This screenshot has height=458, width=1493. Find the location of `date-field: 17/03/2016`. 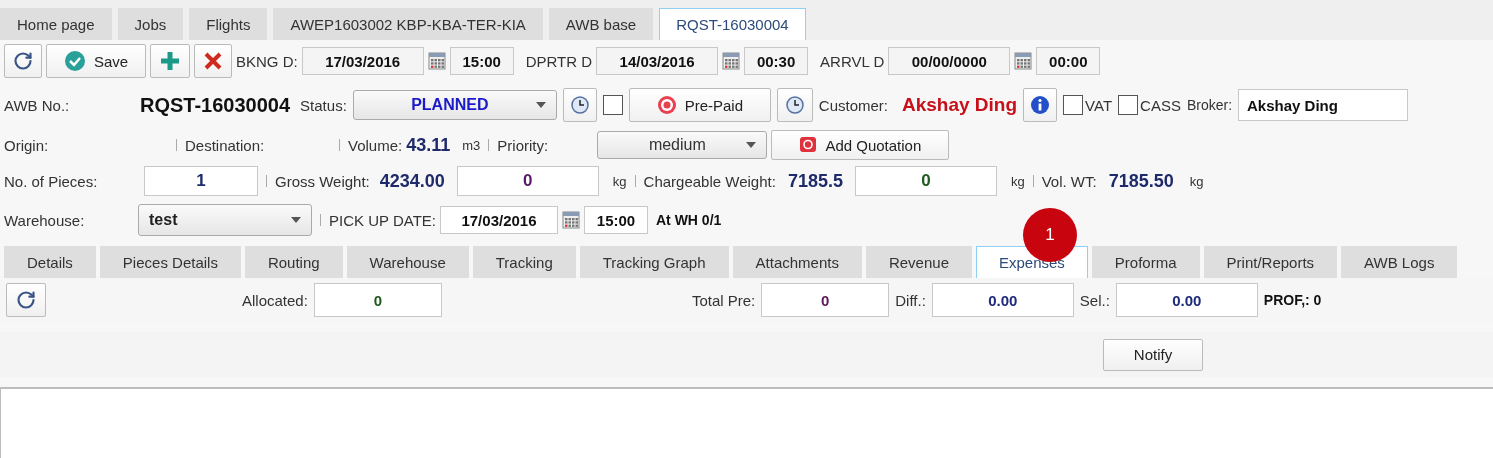

date-field: 17/03/2016 is located at coordinates (362, 61).